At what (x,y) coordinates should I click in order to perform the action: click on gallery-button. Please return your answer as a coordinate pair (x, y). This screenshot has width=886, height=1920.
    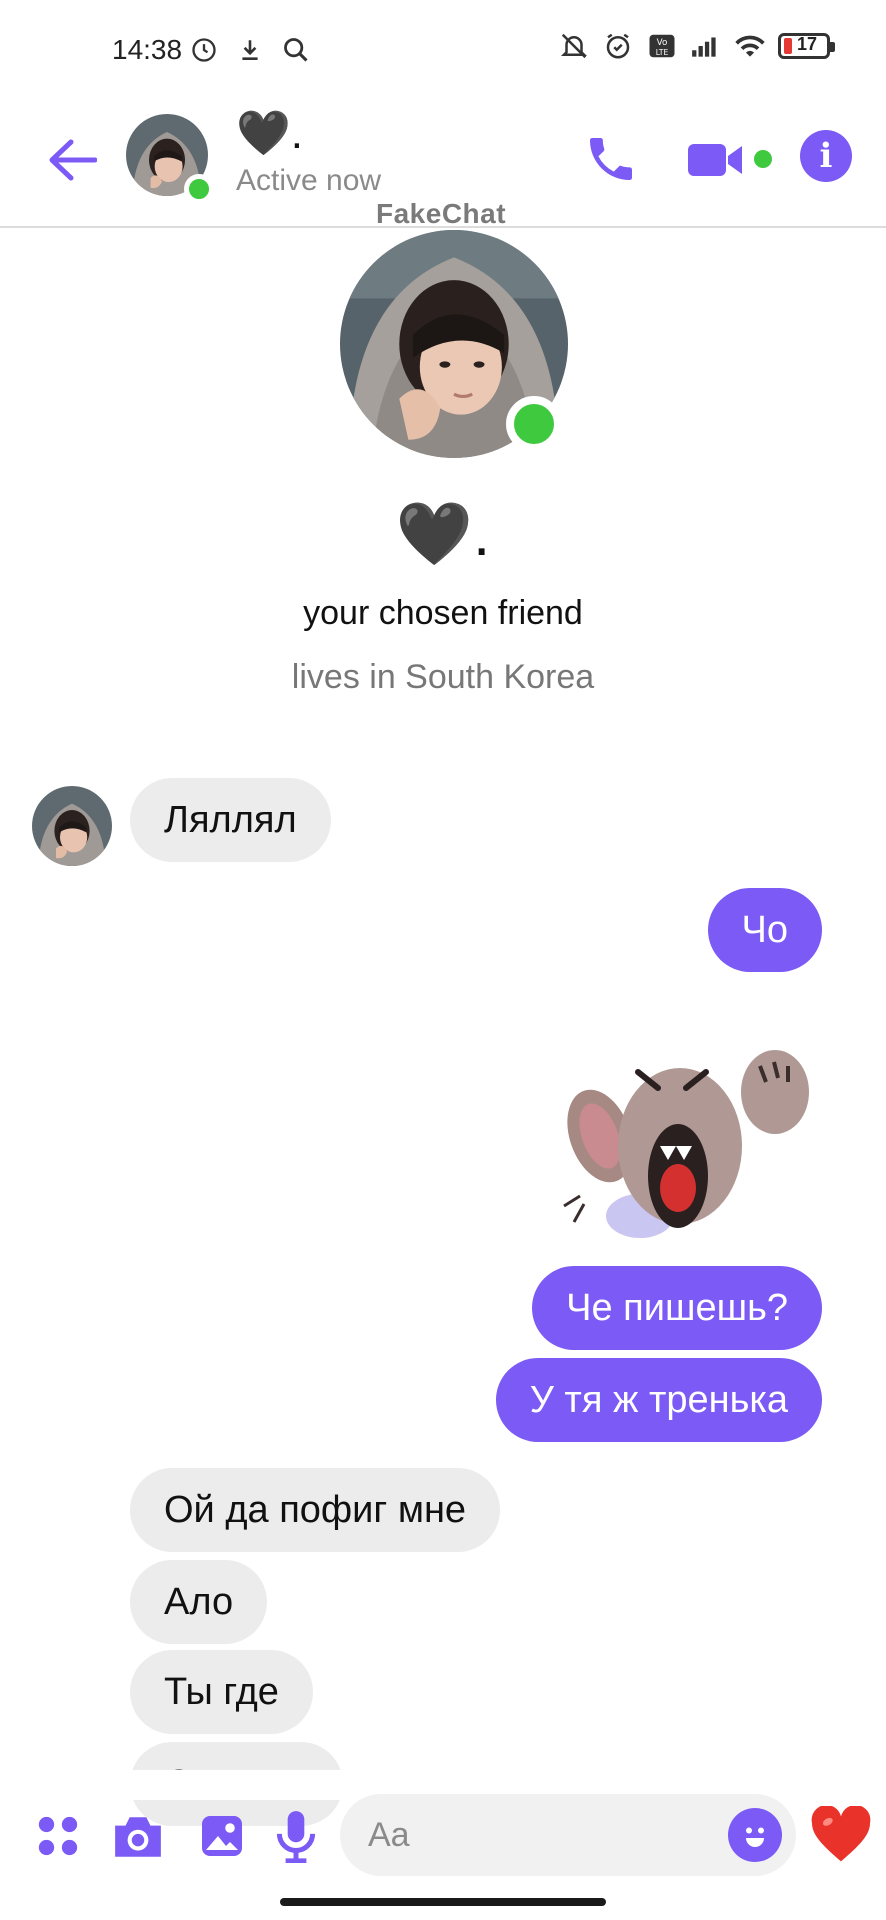
    Looking at the image, I should click on (222, 1836).